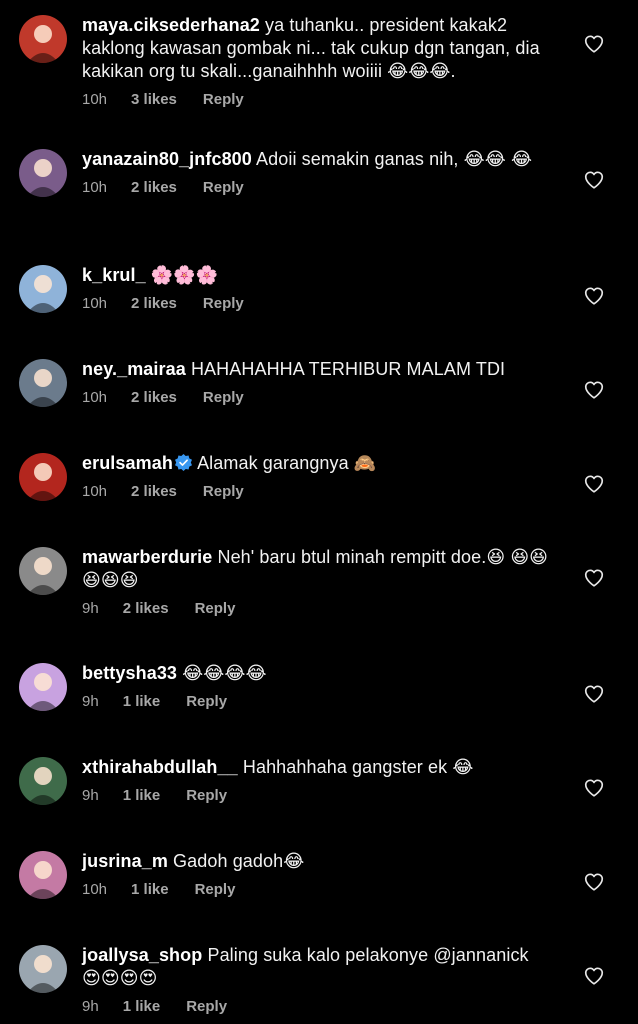 Image resolution: width=638 pixels, height=1024 pixels. What do you see at coordinates (317, 100) in the screenshot?
I see `comment-meta: 10h 3 likes Reply` at bounding box center [317, 100].